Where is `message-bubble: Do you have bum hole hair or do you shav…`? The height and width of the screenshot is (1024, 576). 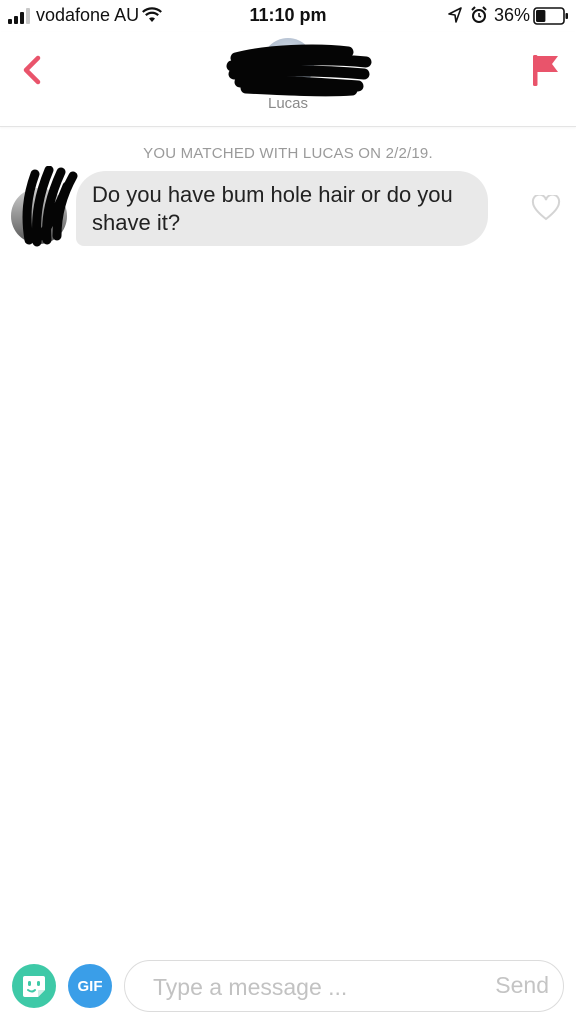
message-bubble: Do you have bum hole hair or do you shav… is located at coordinates (282, 208).